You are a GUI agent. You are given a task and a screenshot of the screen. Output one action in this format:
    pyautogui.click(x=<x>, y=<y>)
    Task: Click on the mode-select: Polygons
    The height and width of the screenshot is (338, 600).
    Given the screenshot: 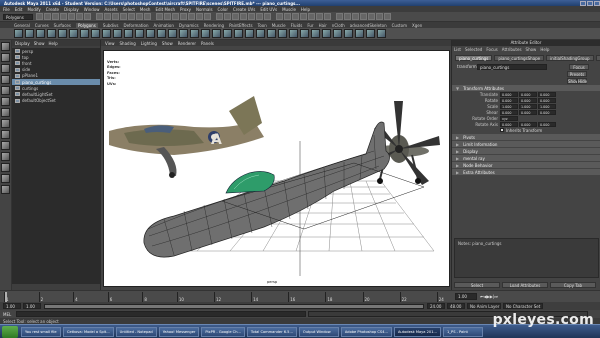 What is the action you would take?
    pyautogui.click(x=18, y=16)
    